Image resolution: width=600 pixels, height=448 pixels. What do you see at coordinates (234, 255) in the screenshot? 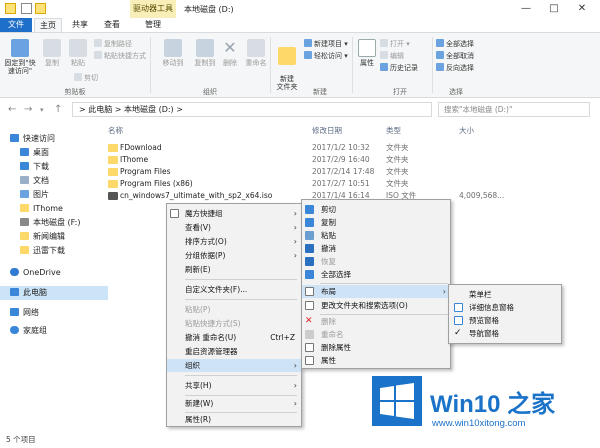
I see `menu-item-group-by: 分组依据(P) ›` at bounding box center [234, 255].